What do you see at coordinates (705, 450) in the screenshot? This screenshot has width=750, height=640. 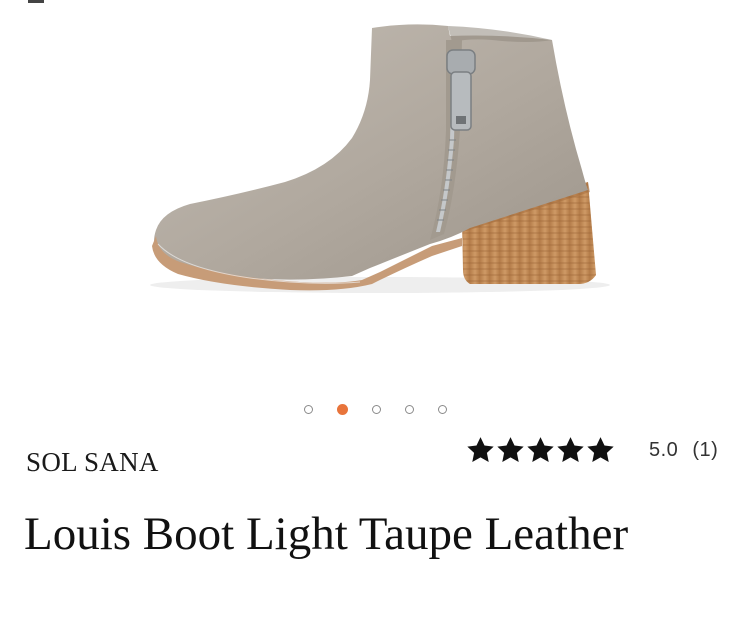 I see `review-count: (1)` at bounding box center [705, 450].